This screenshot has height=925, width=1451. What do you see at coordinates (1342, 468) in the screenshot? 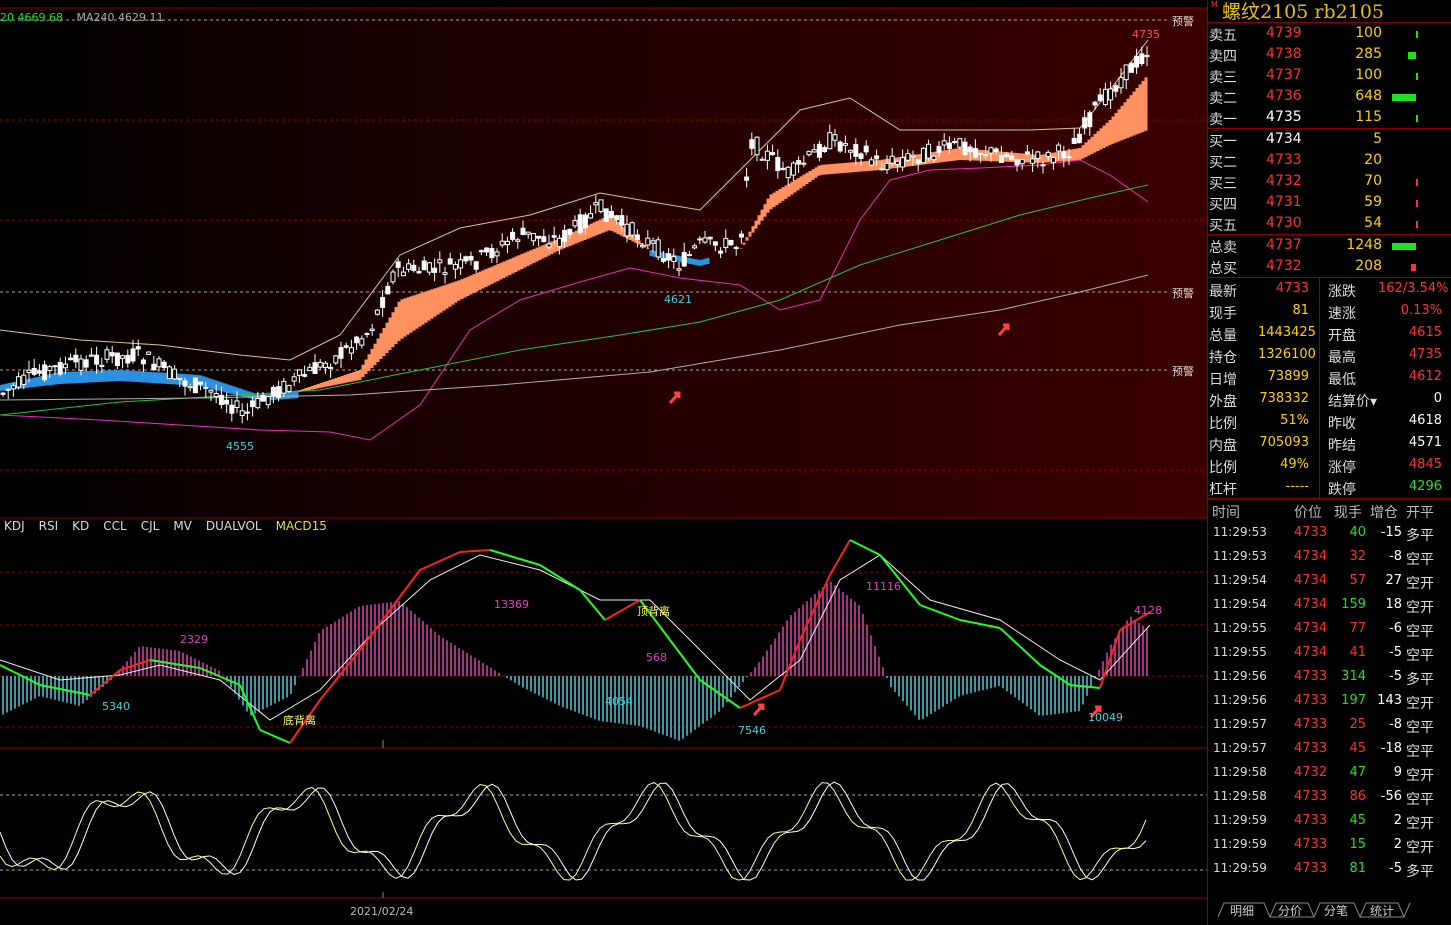
I see `stat-label: 涨停` at bounding box center [1342, 468].